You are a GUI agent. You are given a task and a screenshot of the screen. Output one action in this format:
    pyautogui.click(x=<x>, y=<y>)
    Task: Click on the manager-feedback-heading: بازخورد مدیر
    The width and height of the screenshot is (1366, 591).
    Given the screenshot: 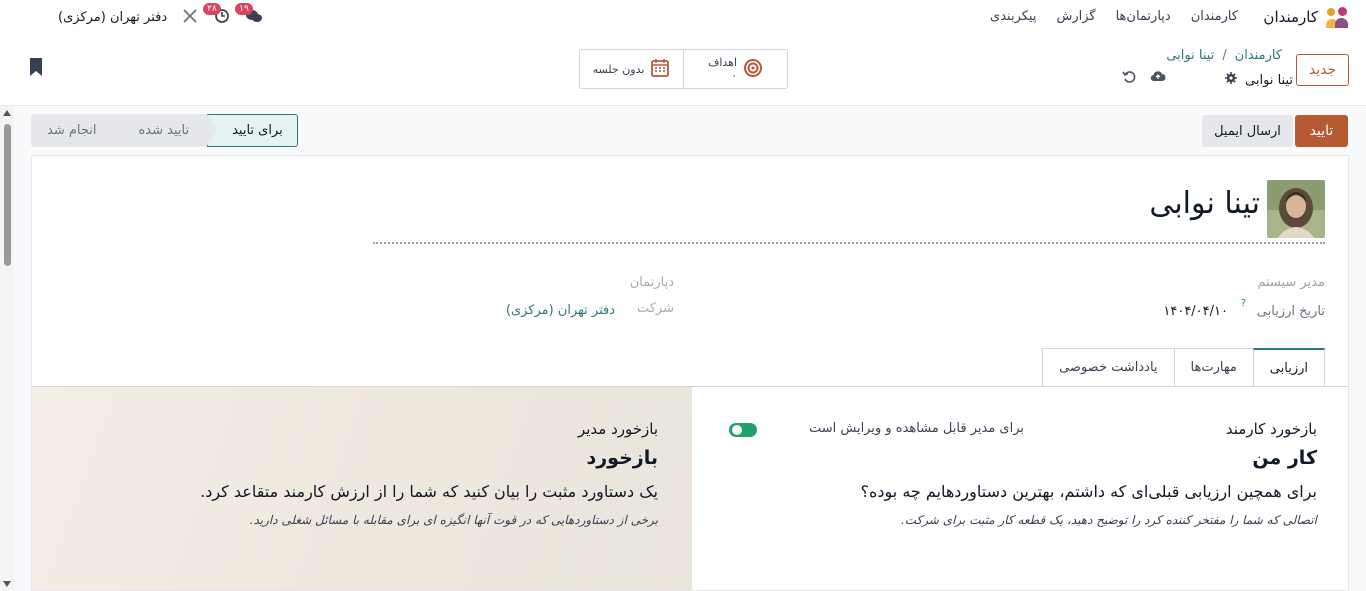 What is the action you would take?
    pyautogui.click(x=617, y=429)
    